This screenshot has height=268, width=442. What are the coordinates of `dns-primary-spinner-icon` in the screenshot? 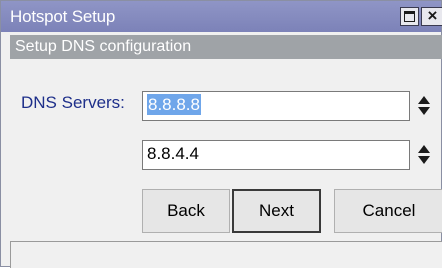 It's located at (424, 106).